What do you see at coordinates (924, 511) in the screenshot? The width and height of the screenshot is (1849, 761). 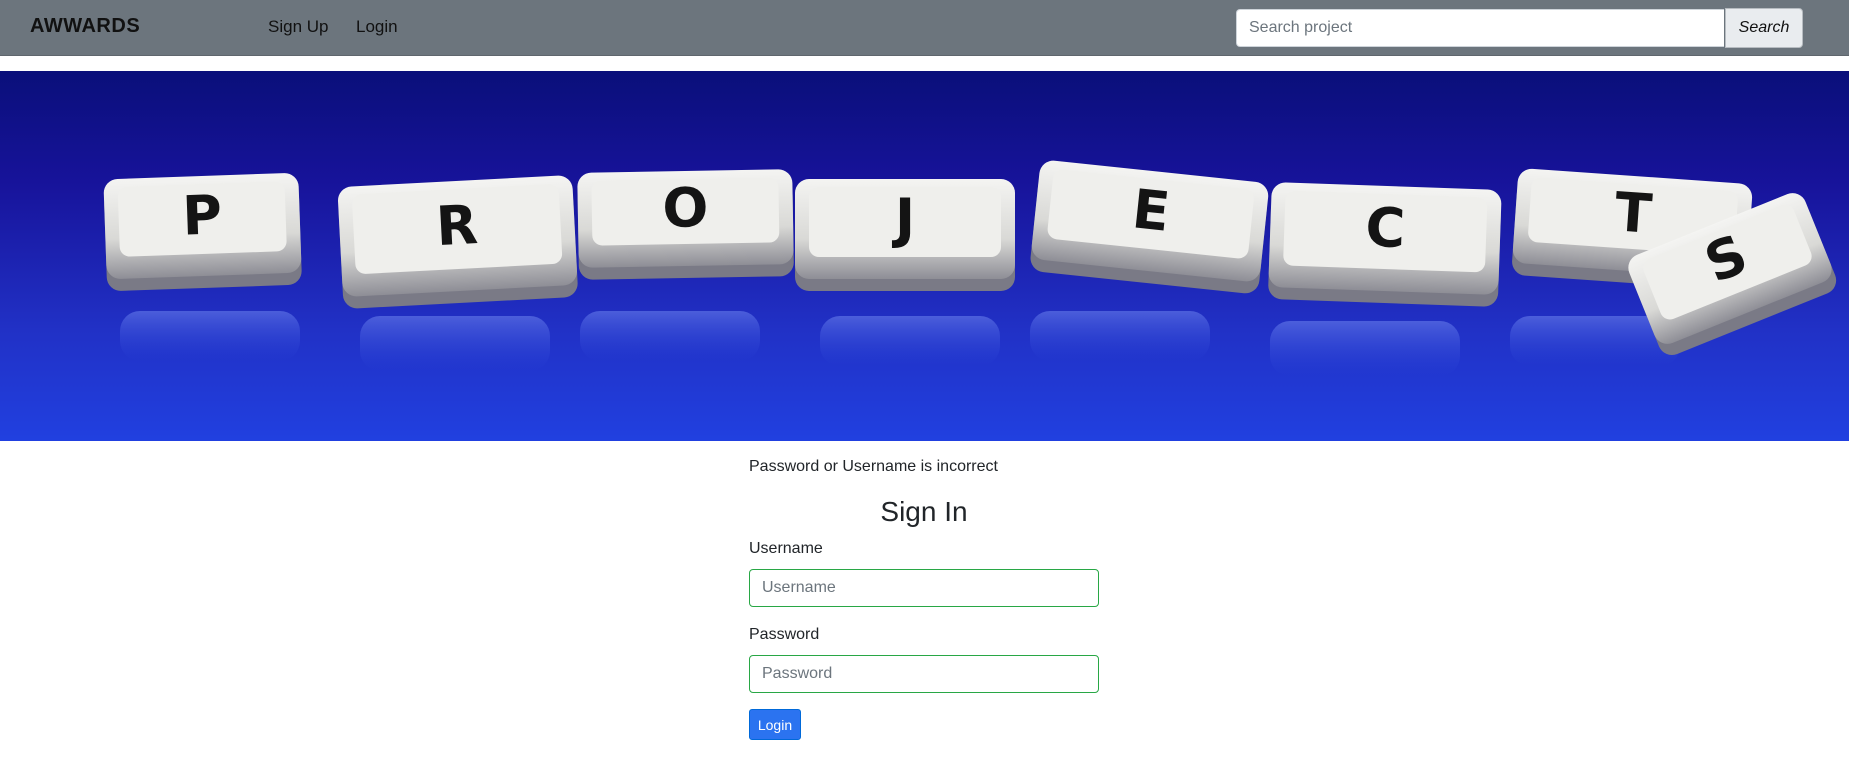 I see `sign-in-title: Sign In` at bounding box center [924, 511].